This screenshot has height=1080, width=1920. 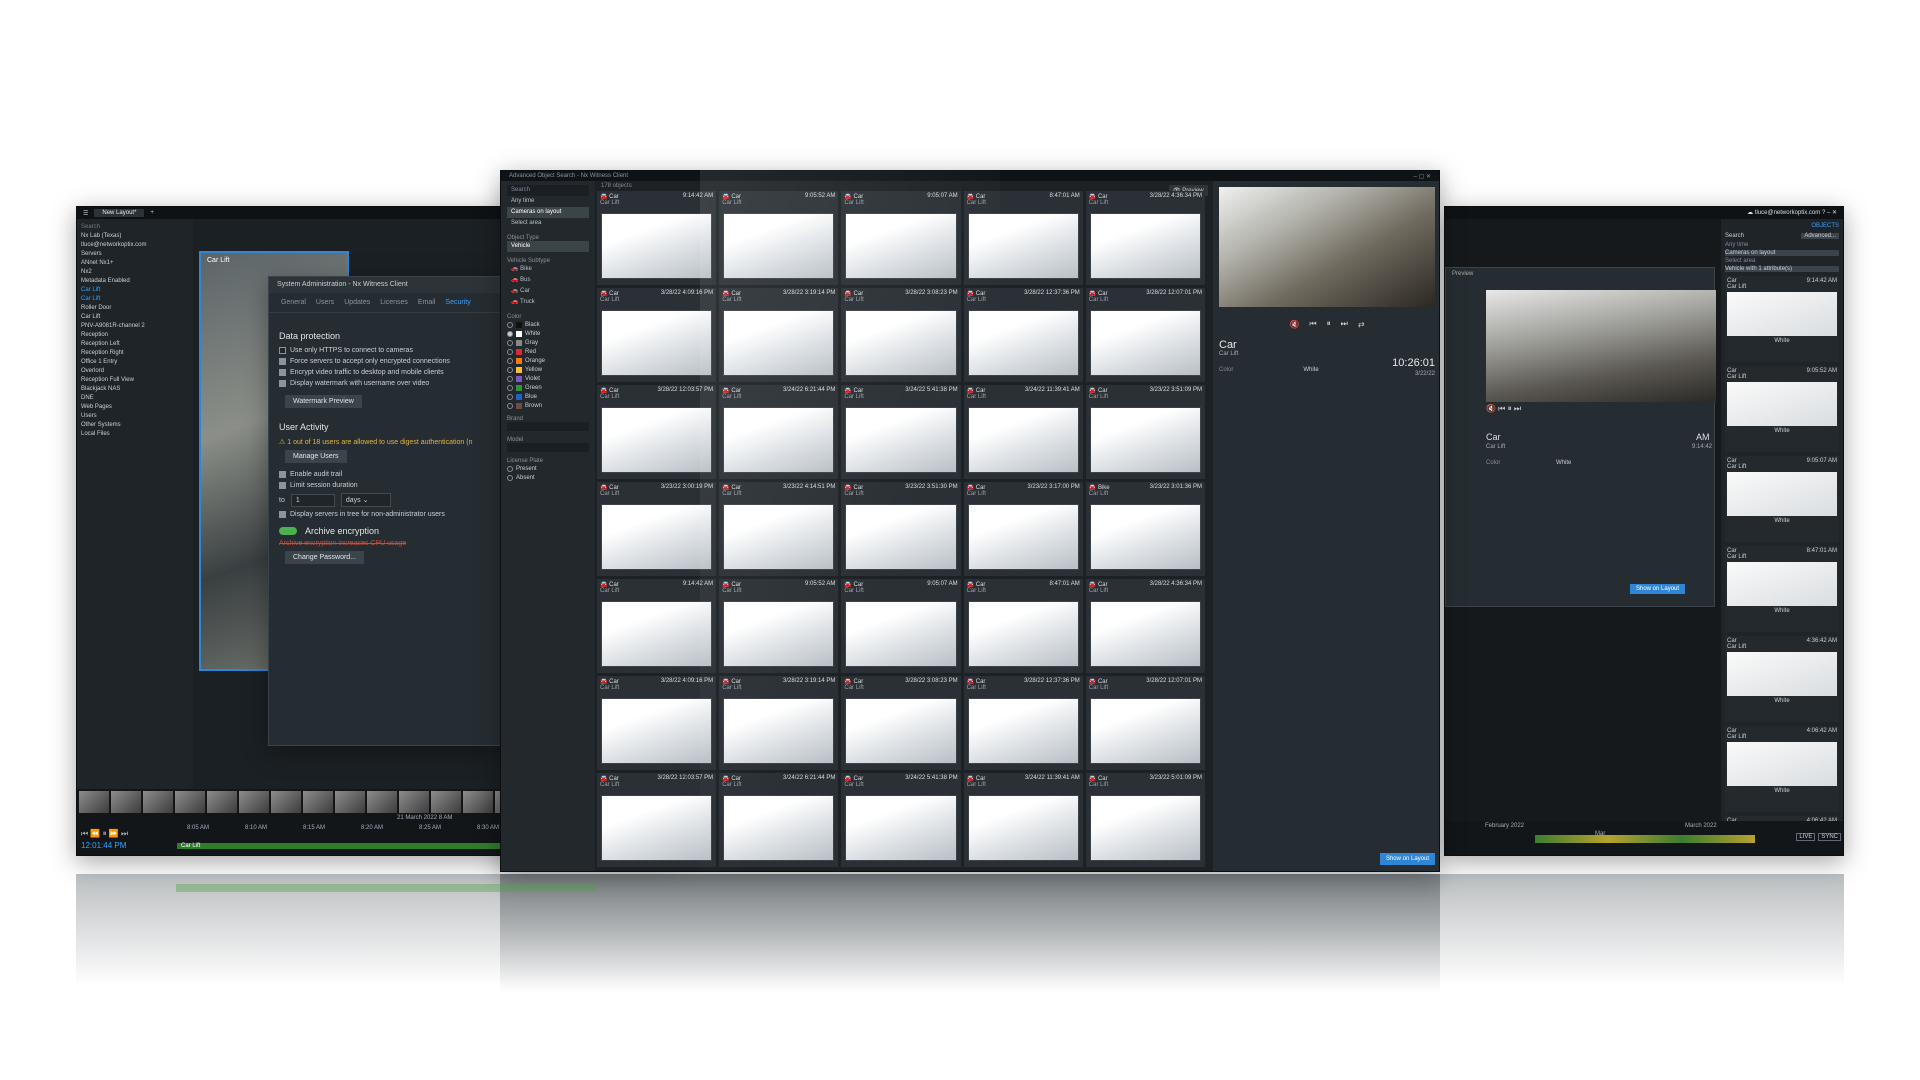 What do you see at coordinates (548, 387) in the screenshot?
I see `color-option-green: Green` at bounding box center [548, 387].